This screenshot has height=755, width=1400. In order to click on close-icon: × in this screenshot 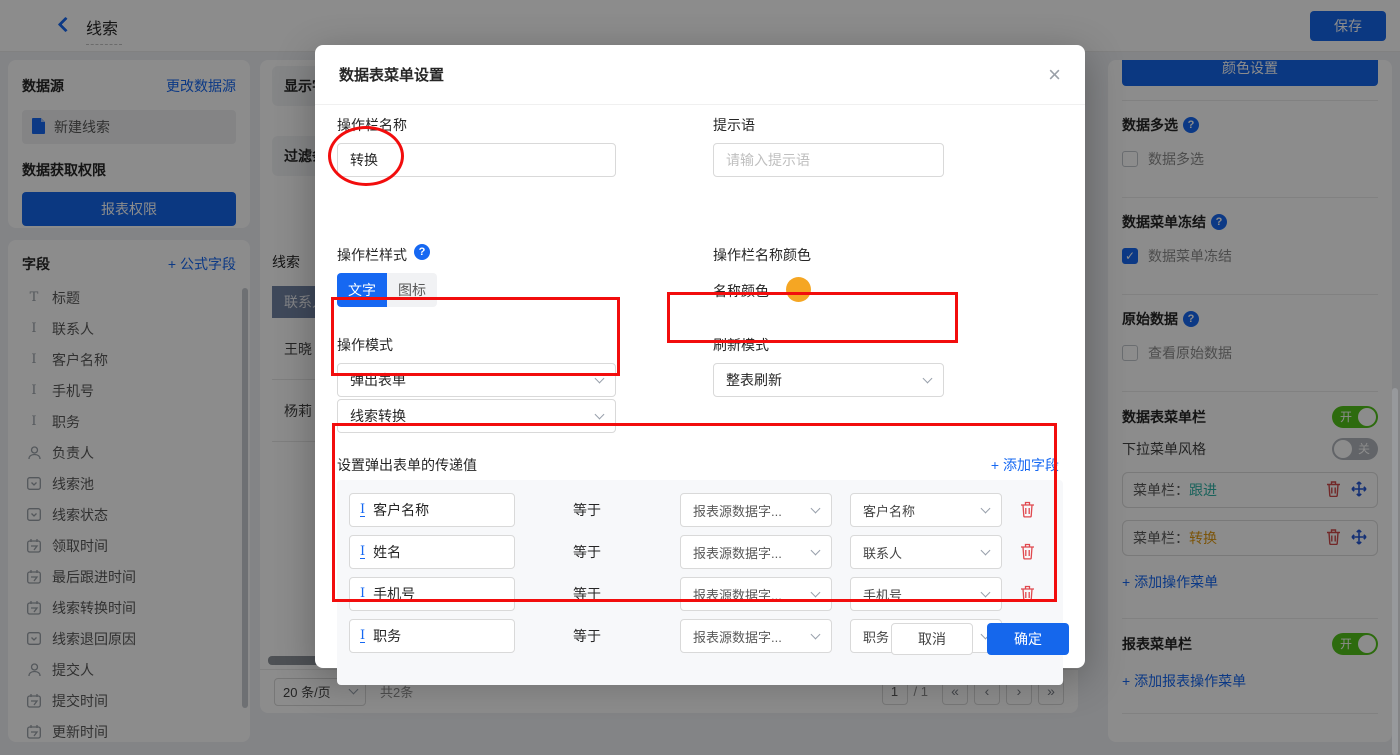, I will do `click(1054, 74)`.